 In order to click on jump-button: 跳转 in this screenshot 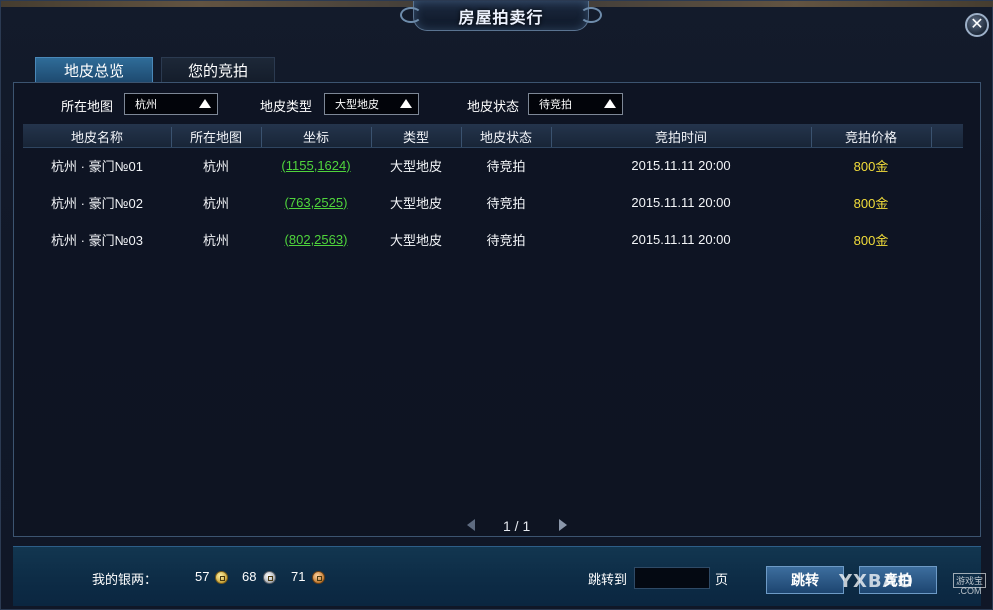, I will do `click(805, 580)`.